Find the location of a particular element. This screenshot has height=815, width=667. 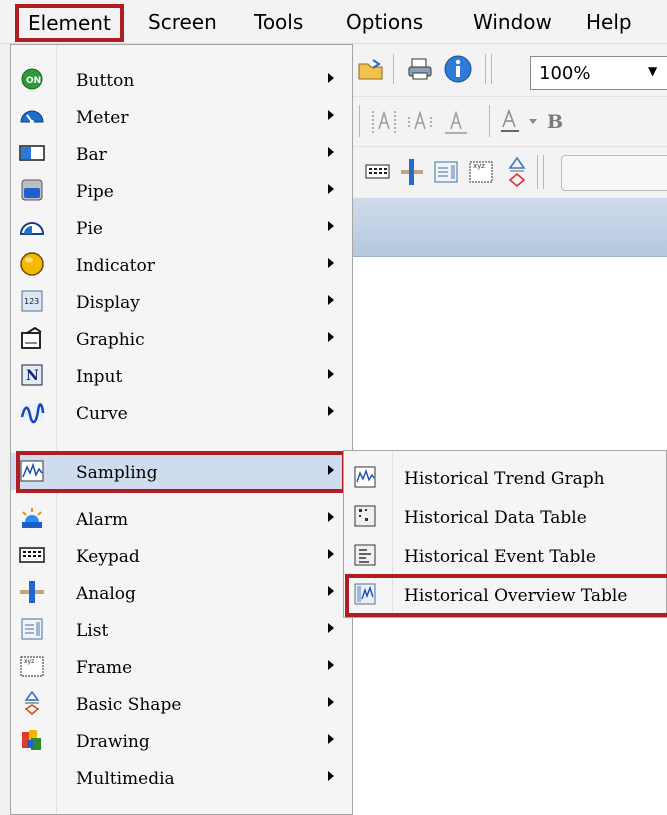

menu-item-label: Drawing is located at coordinates (113, 742).